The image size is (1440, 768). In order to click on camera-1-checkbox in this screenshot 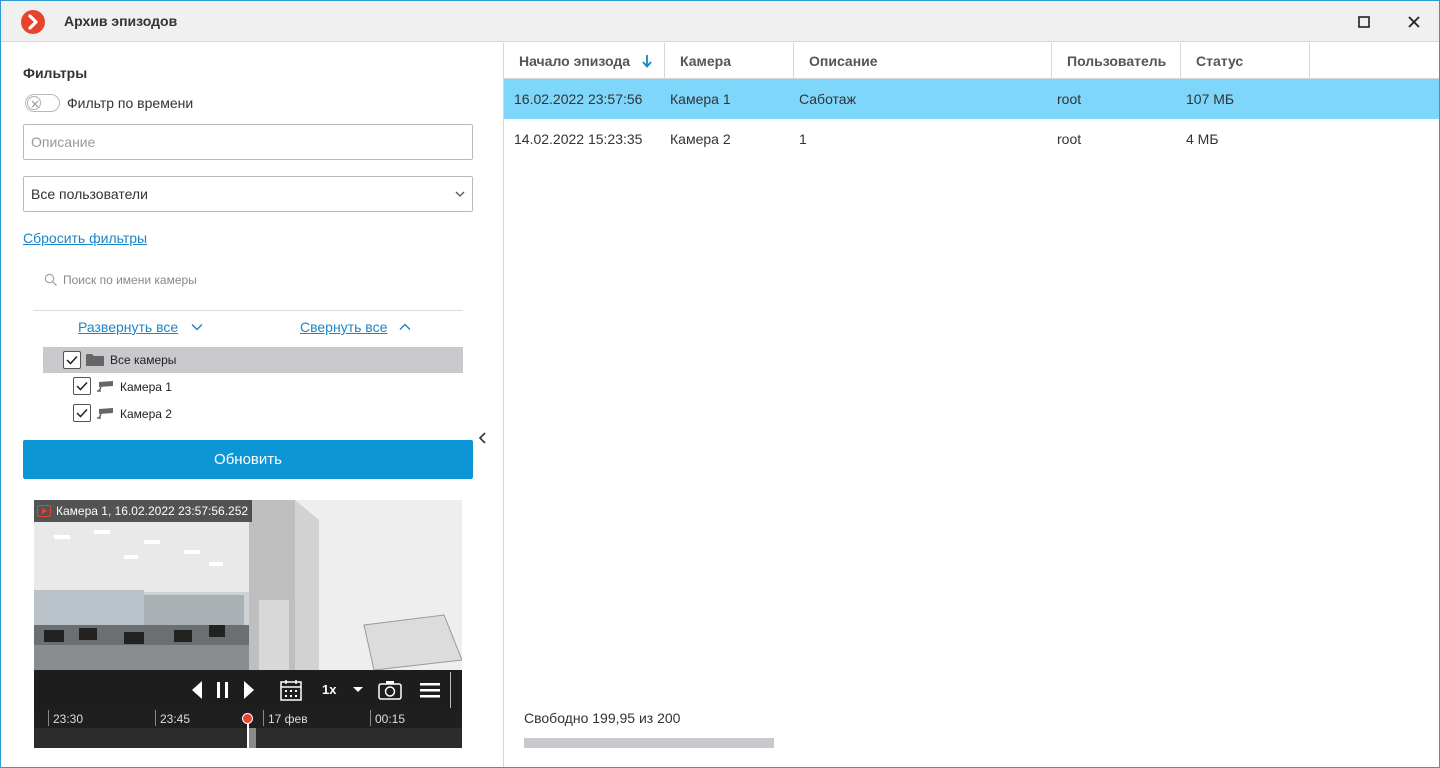, I will do `click(82, 386)`.